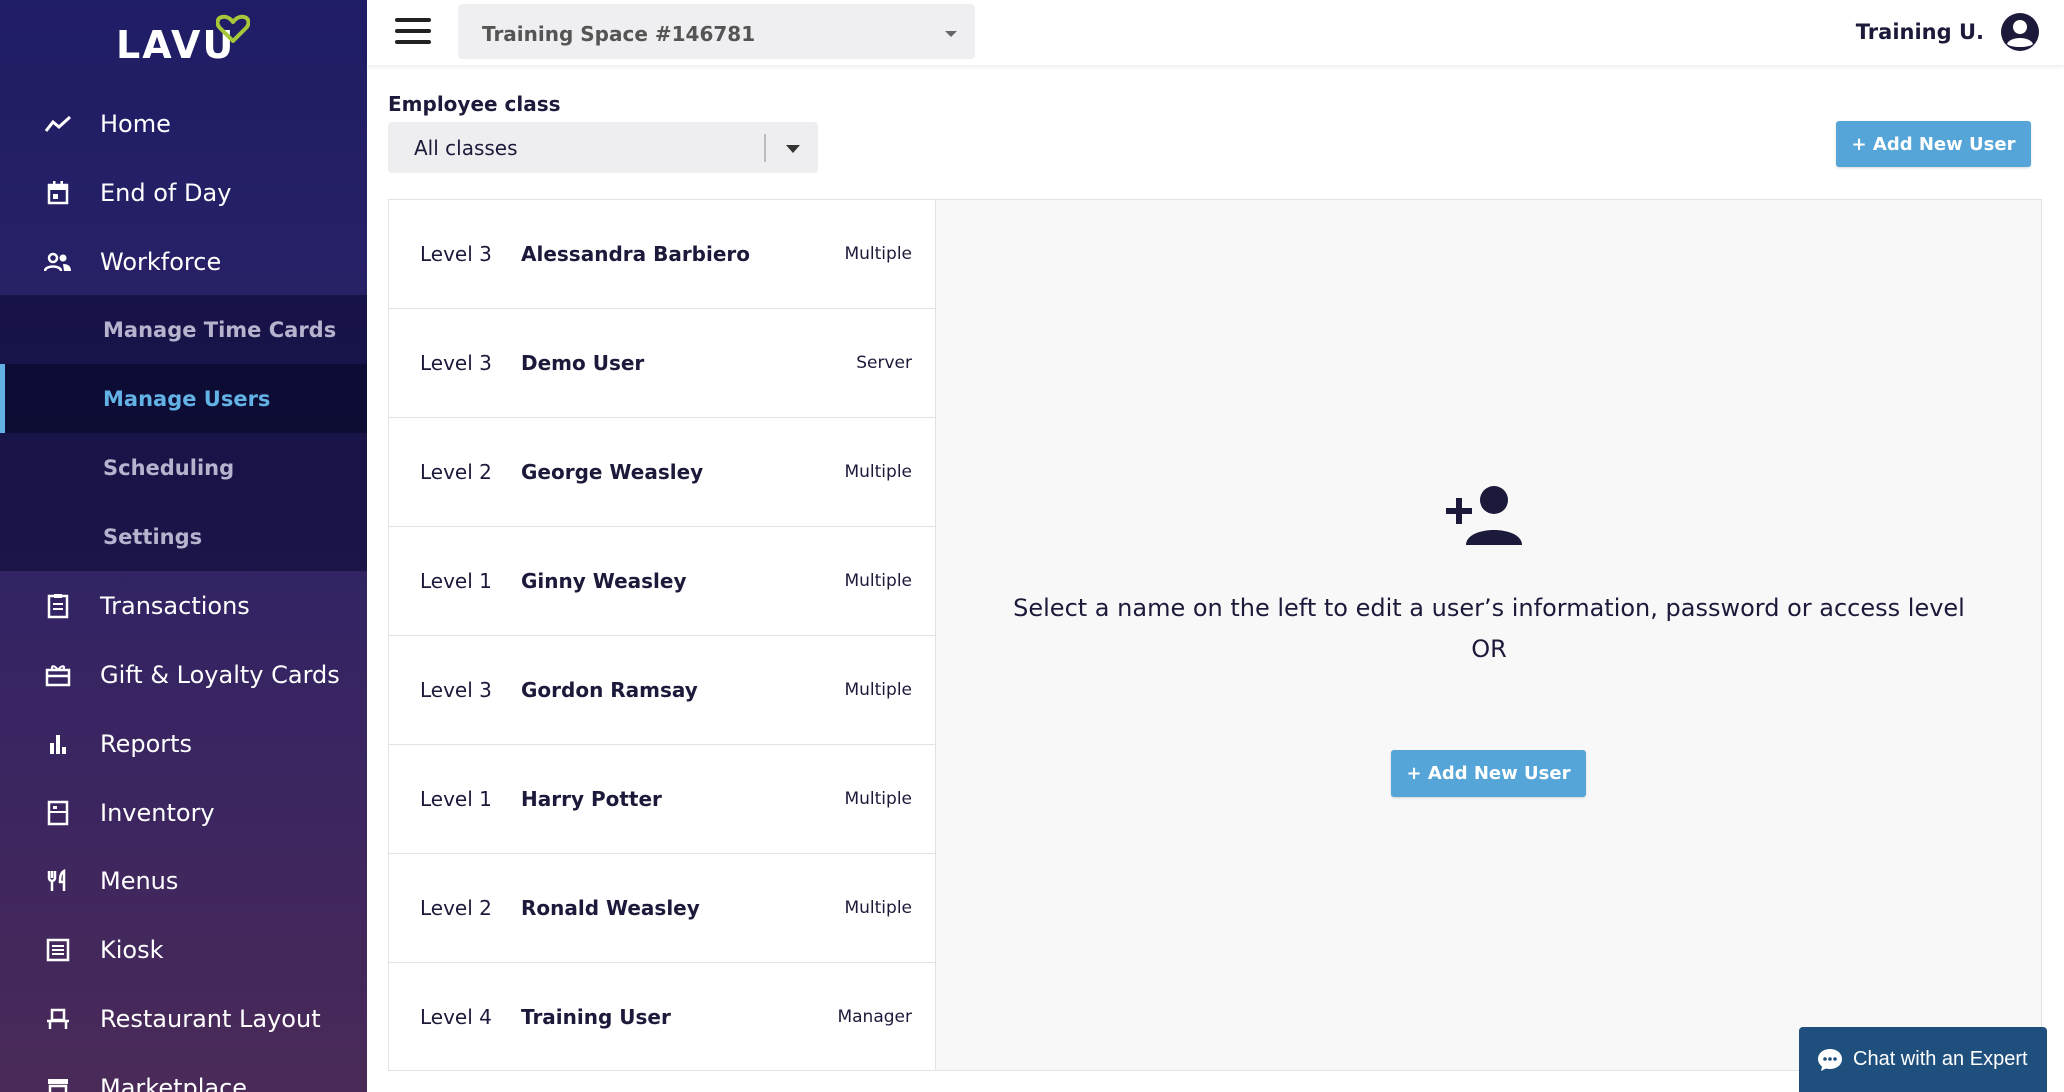 This screenshot has width=2064, height=1092. What do you see at coordinates (874, 1017) in the screenshot?
I see `user-class: Manager` at bounding box center [874, 1017].